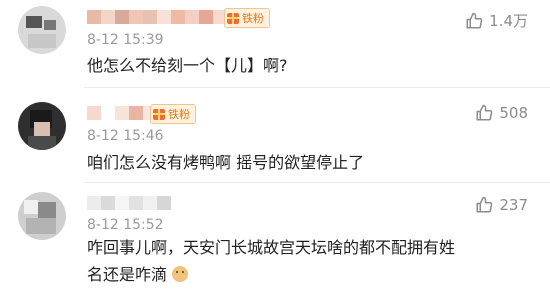 This screenshot has width=550, height=295. I want to click on timestamp: 8-12 15:39, so click(125, 40).